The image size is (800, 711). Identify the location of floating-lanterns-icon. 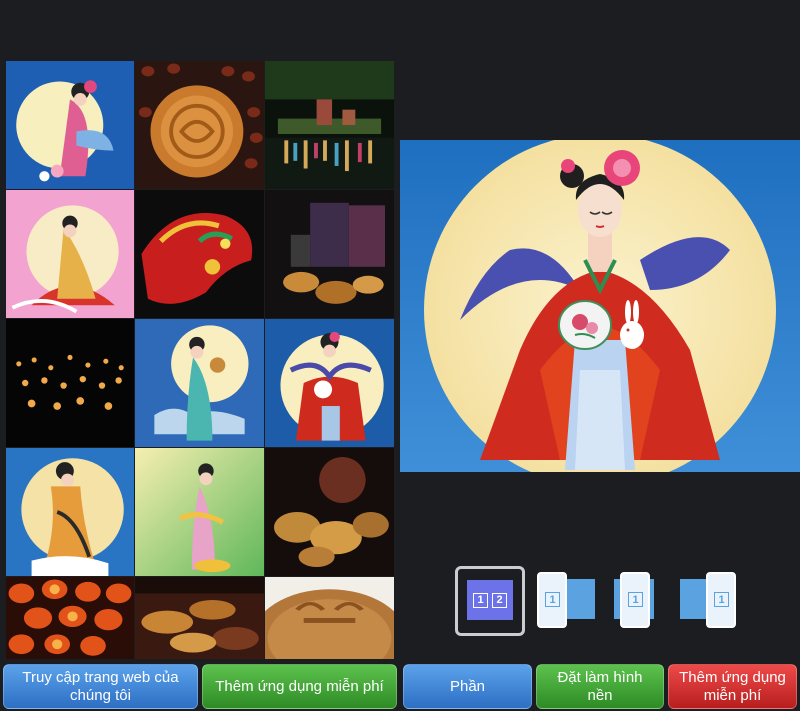
(70, 383).